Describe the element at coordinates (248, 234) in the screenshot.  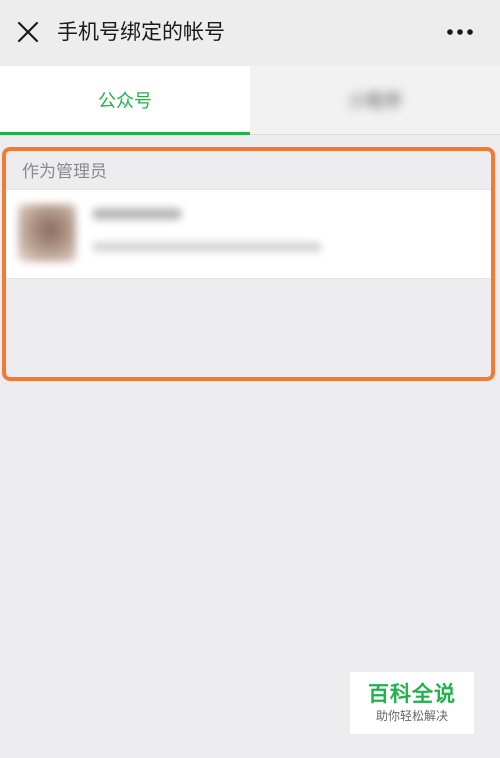
I see `account-row` at that location.